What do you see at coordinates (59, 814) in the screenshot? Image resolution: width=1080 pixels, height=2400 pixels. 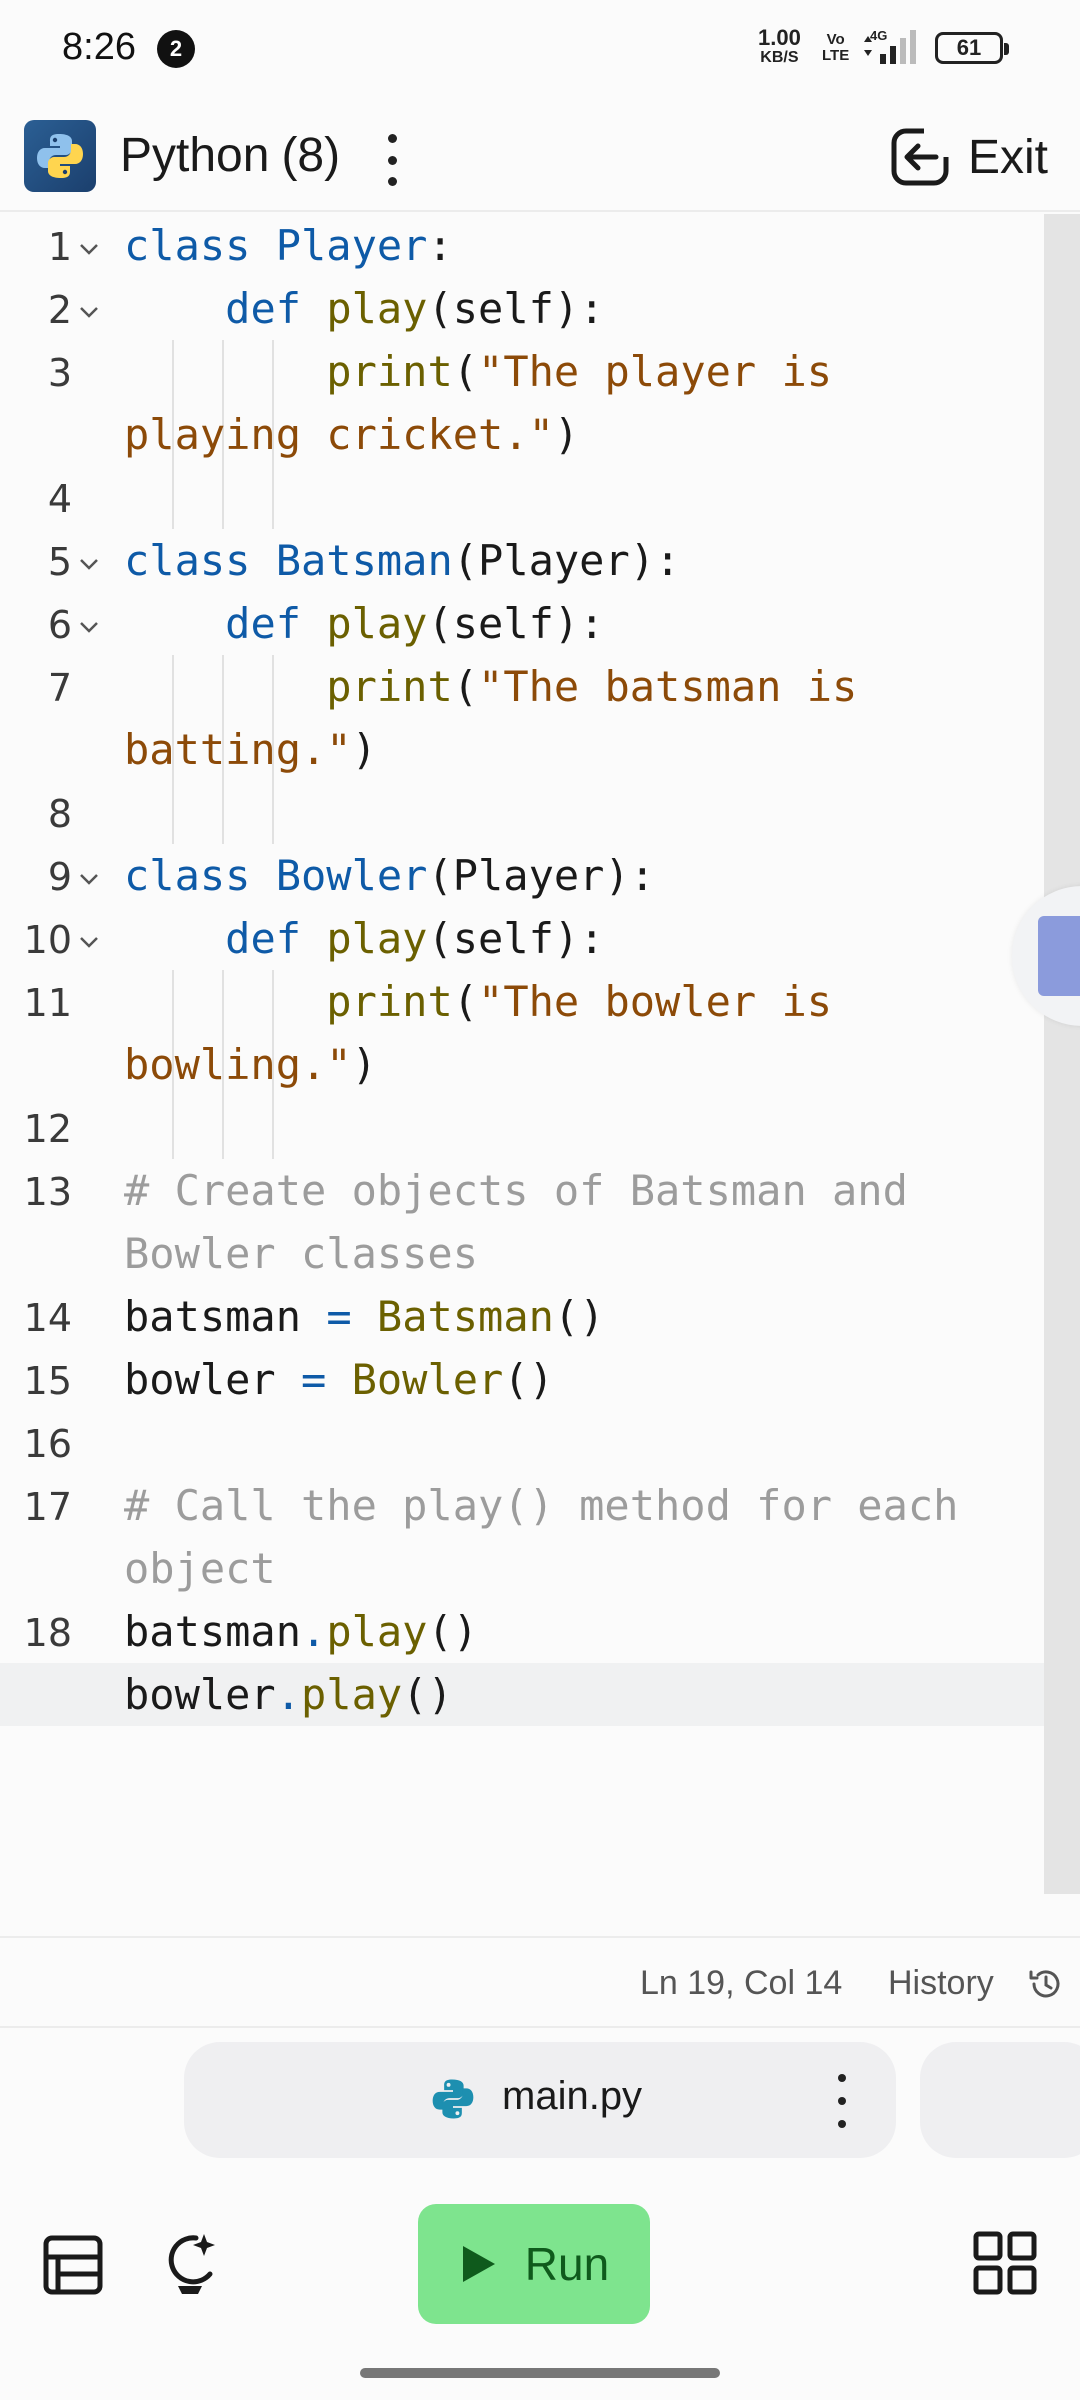 I see `line-number: 8` at bounding box center [59, 814].